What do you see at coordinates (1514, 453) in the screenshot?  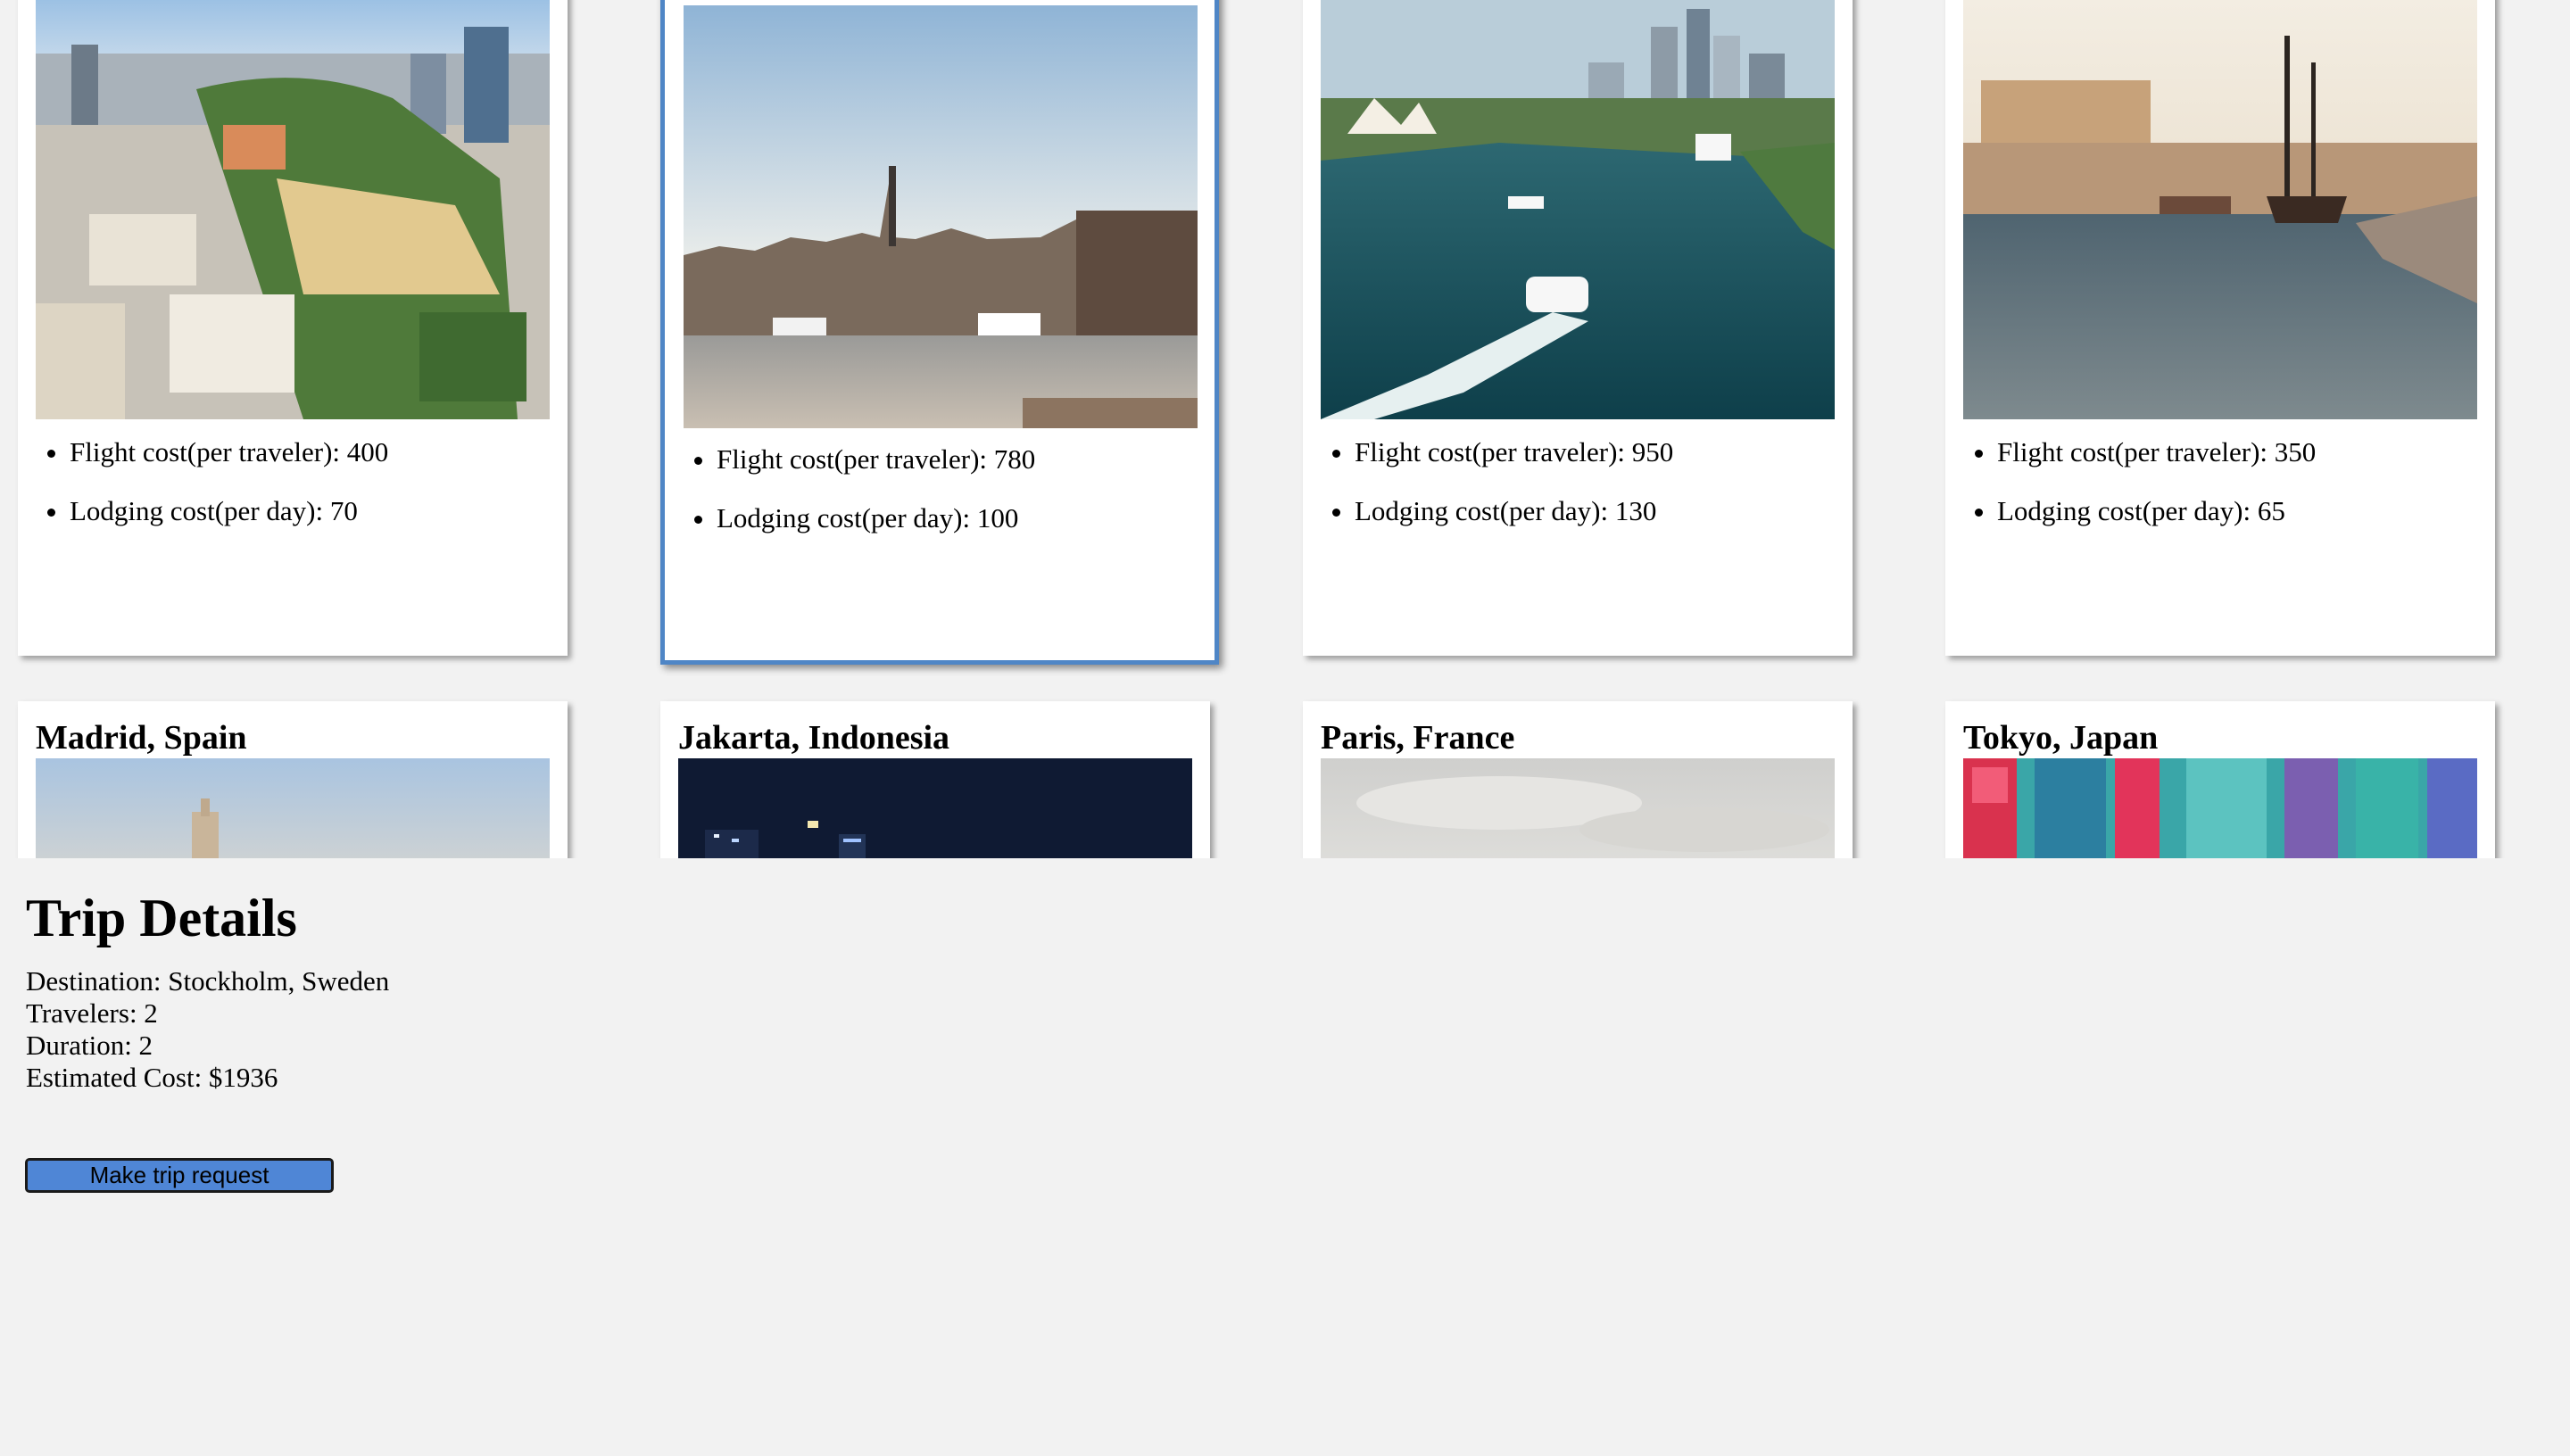 I see `flight-cost: Flight cost(per traveler): 950` at bounding box center [1514, 453].